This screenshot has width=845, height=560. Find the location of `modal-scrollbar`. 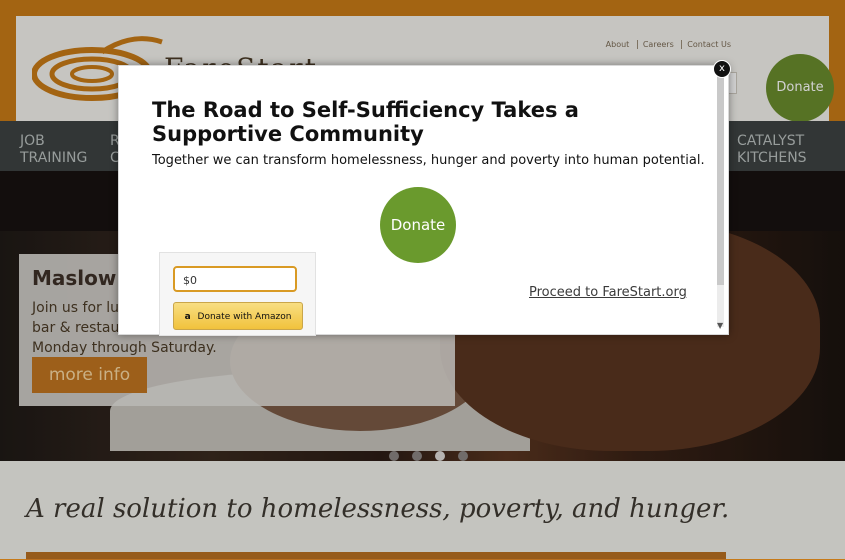

modal-scrollbar is located at coordinates (720, 201).